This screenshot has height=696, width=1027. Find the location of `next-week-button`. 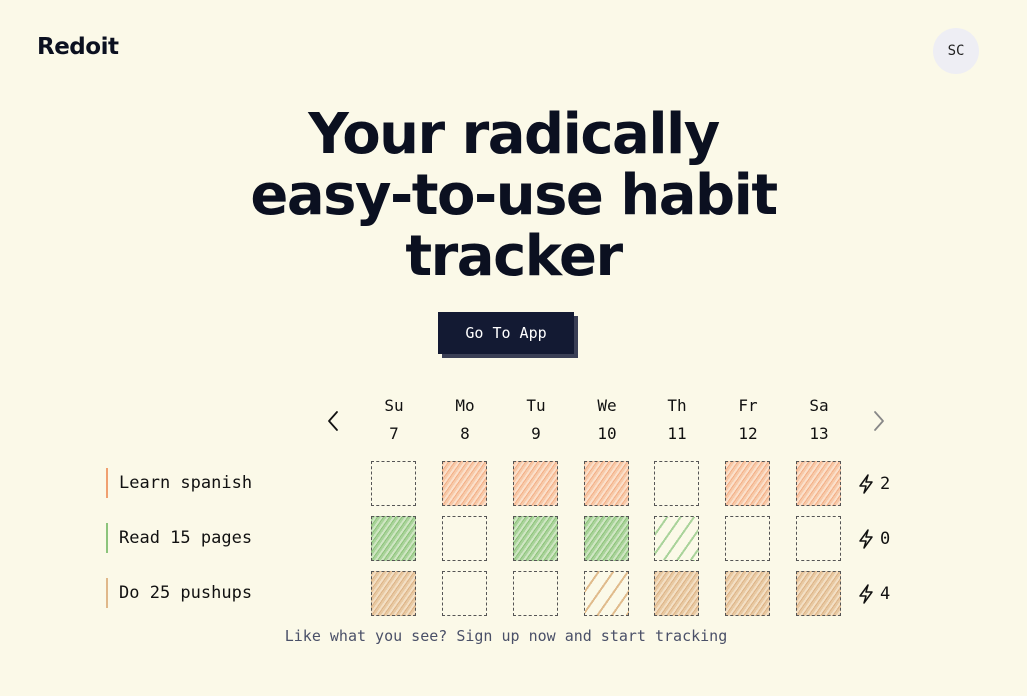

next-week-button is located at coordinates (879, 421).